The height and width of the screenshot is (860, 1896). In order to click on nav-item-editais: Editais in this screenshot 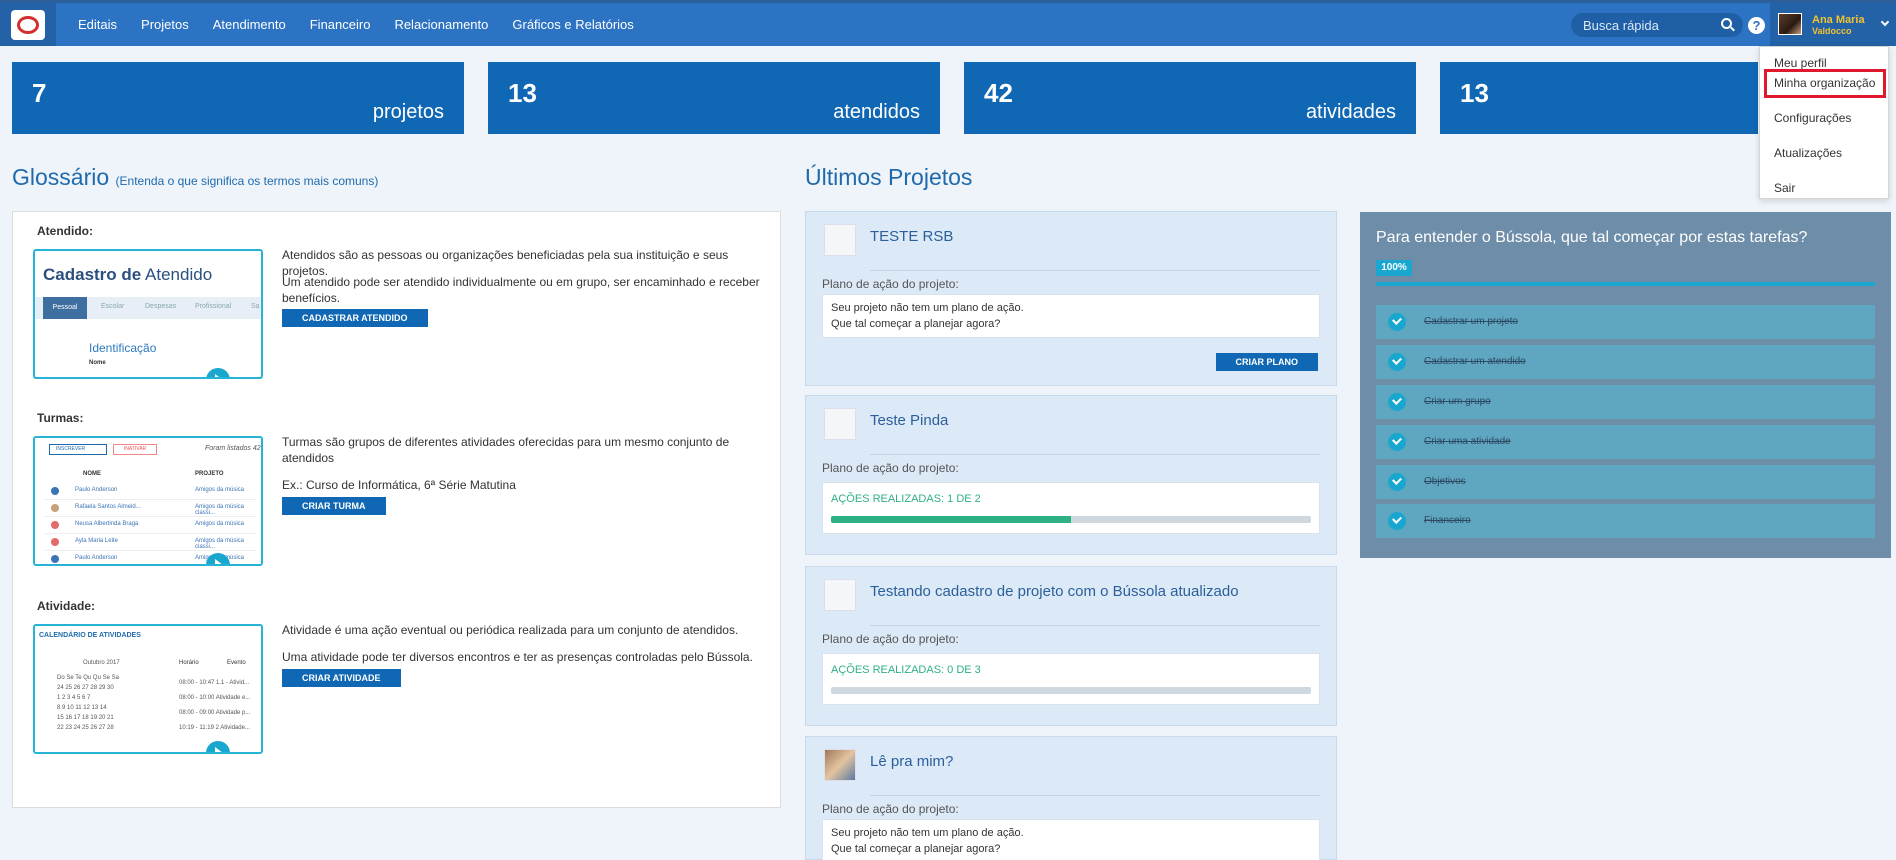, I will do `click(97, 24)`.